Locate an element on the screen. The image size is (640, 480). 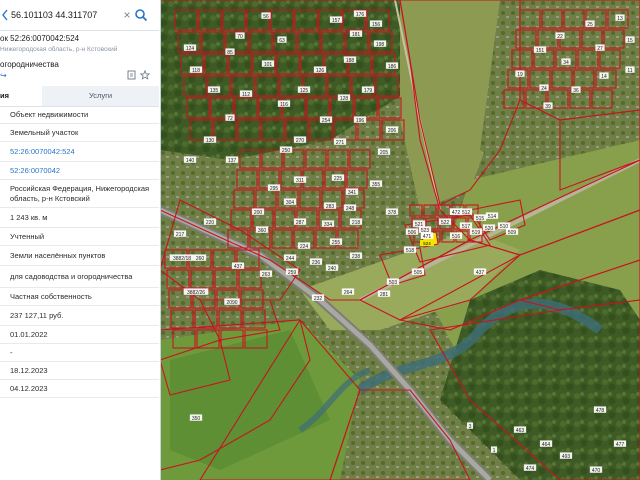
parcel-number: 56 is located at coordinates (266, 16).